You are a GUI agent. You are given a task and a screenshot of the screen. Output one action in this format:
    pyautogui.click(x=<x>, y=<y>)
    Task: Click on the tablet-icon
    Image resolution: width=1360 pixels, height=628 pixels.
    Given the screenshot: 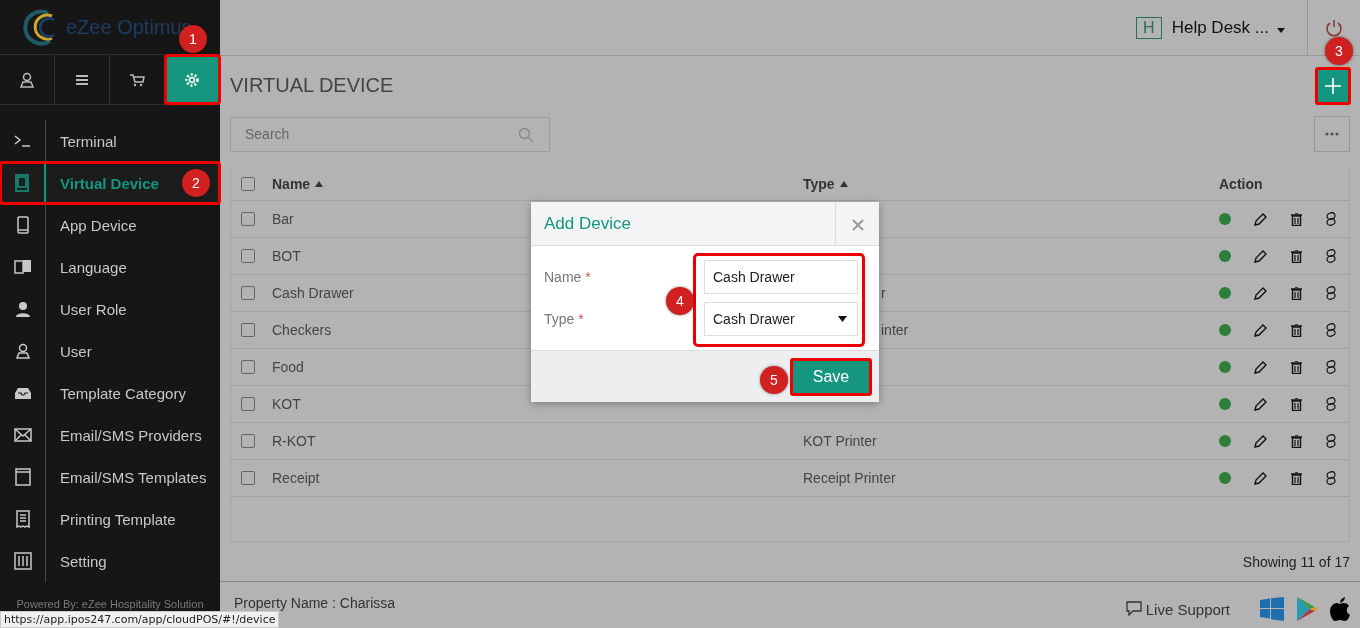 What is the action you would take?
    pyautogui.click(x=22, y=183)
    